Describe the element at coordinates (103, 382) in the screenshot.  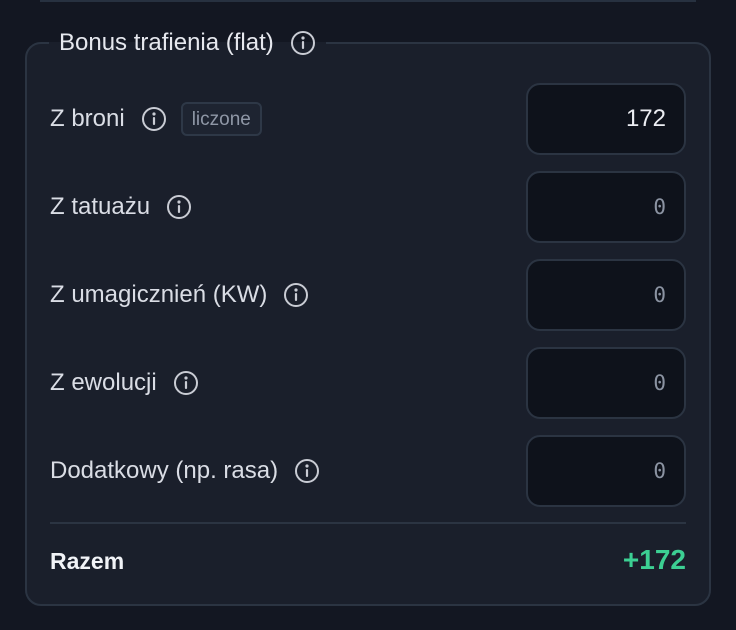
I see `row-label: Z ewolucji` at that location.